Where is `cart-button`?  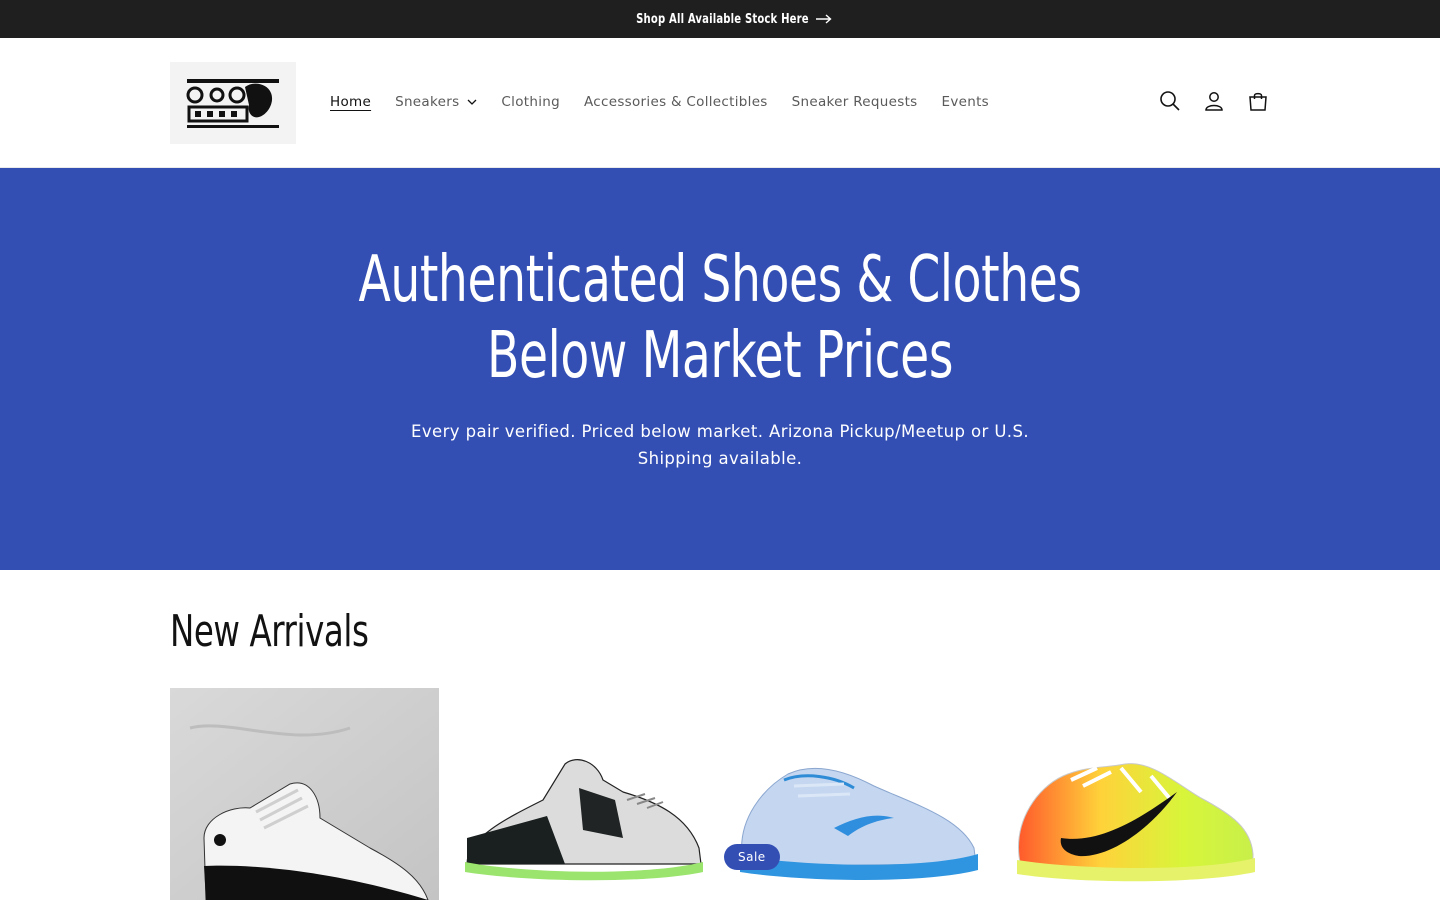 cart-button is located at coordinates (1258, 101).